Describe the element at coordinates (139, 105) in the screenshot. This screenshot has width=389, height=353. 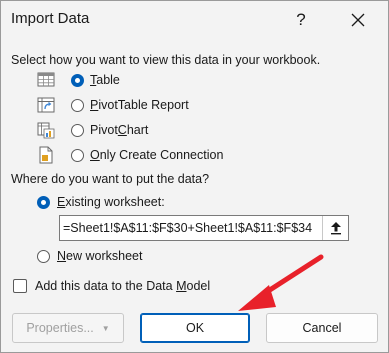
I see `option-pivottable-label: PivotTable Report` at that location.